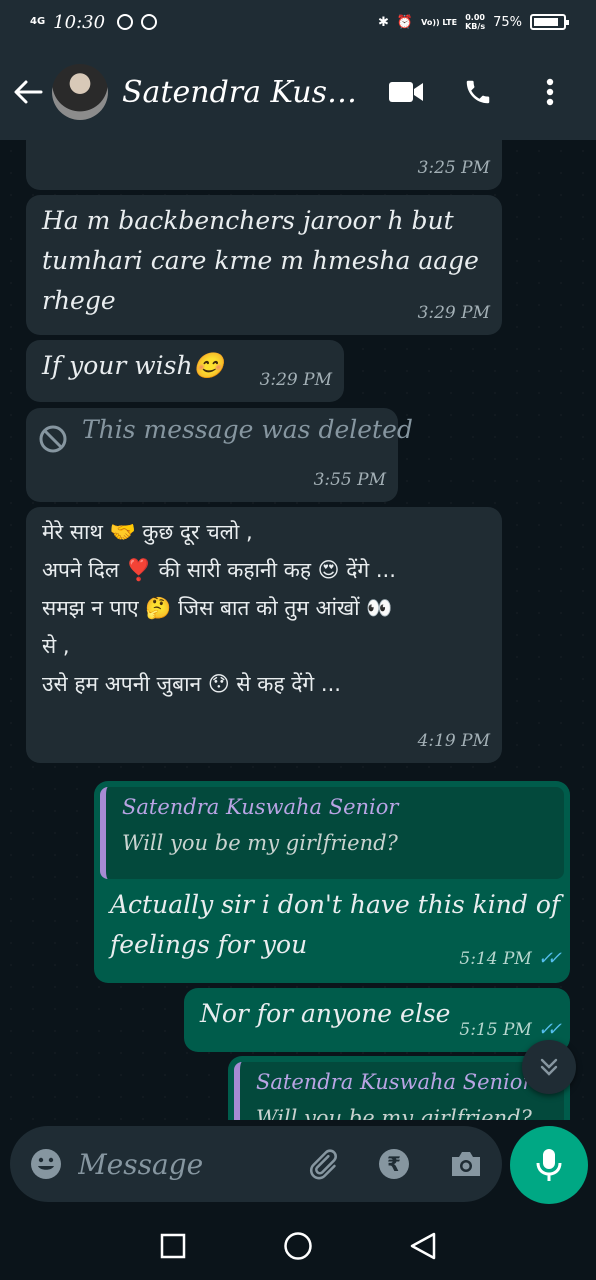  I want to click on microphone-icon, so click(549, 1165).